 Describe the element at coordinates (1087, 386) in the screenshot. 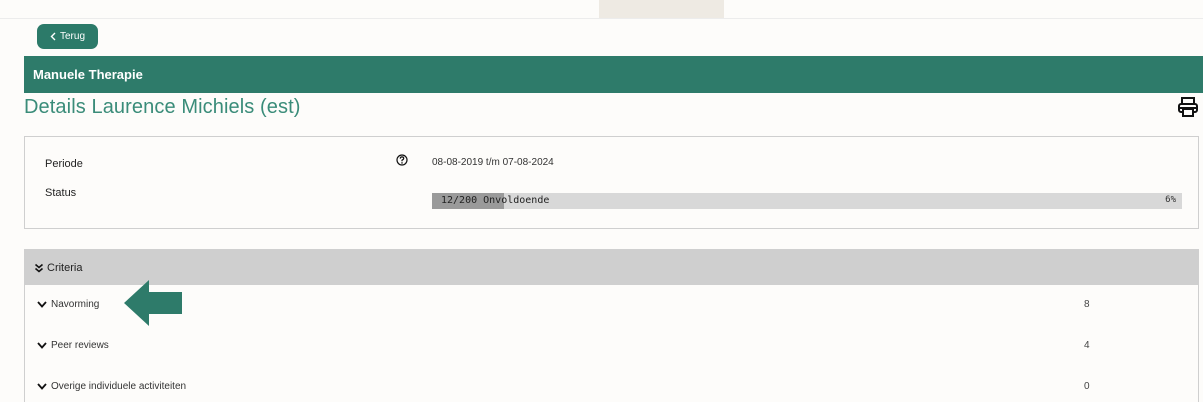

I see `criteria-row-count: 0` at that location.